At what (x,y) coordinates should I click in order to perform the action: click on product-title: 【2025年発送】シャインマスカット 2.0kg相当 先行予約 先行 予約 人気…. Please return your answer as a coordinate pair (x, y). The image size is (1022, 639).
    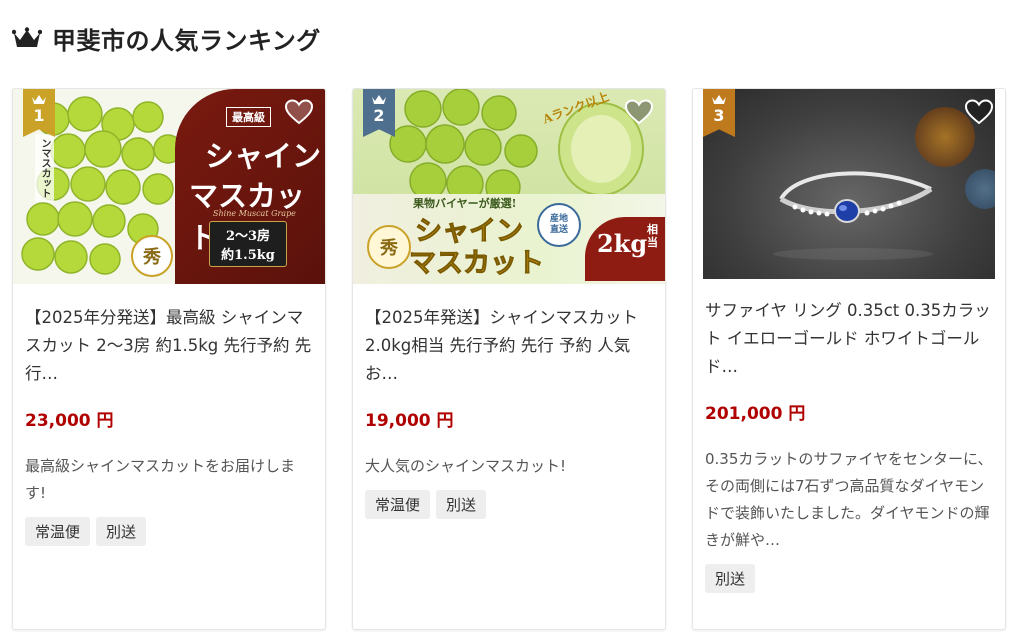
    Looking at the image, I should click on (509, 346).